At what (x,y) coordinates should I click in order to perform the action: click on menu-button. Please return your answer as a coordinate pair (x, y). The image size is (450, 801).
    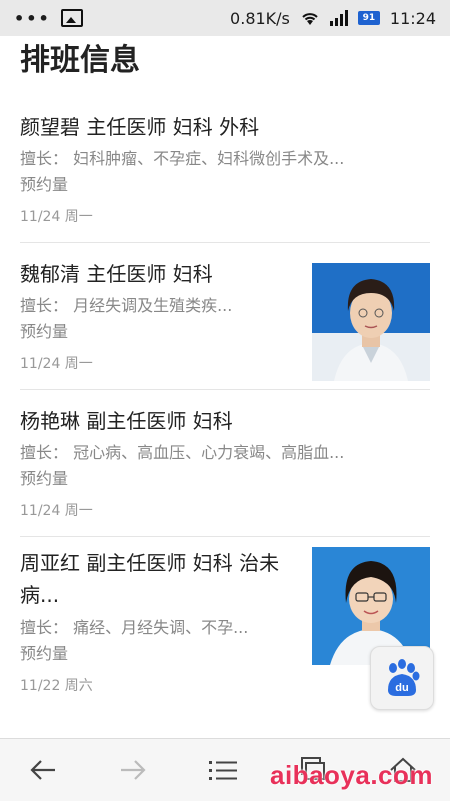
    Looking at the image, I should click on (223, 770).